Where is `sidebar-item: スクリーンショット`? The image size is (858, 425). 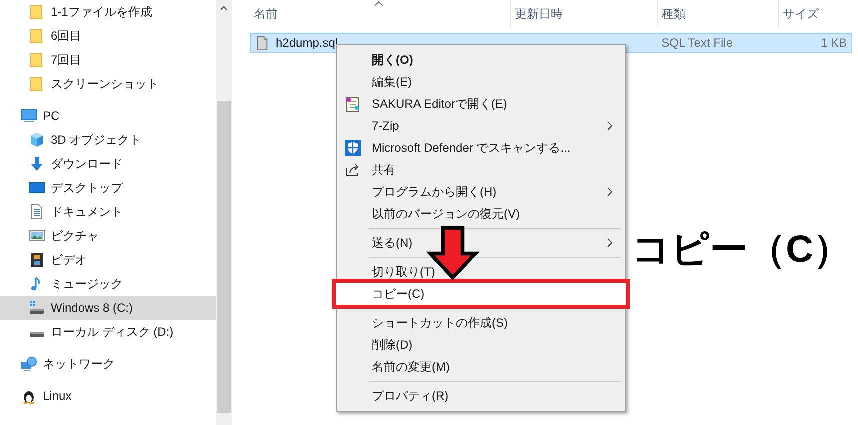
sidebar-item: スクリーンショット is located at coordinates (108, 84).